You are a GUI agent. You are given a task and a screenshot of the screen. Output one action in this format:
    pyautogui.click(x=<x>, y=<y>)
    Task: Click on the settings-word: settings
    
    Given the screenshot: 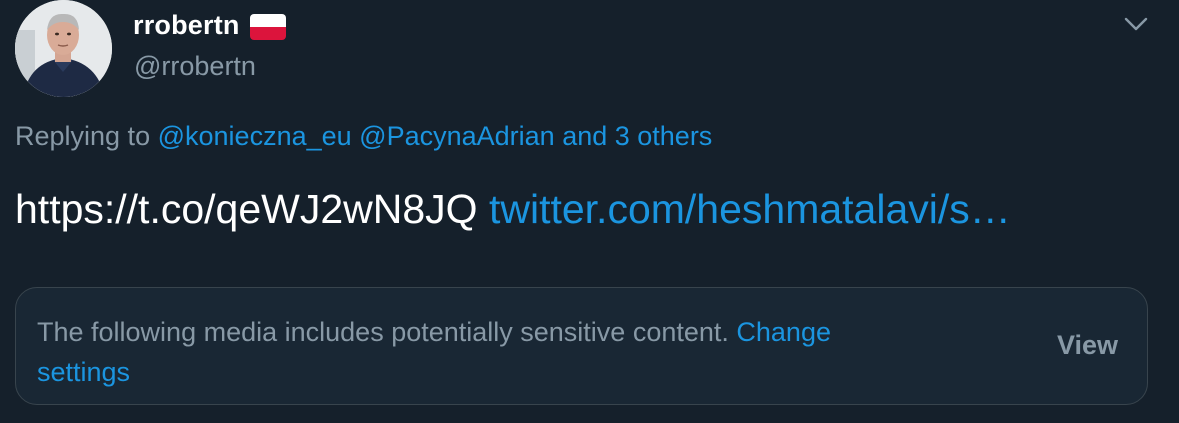 What is the action you would take?
    pyautogui.click(x=83, y=372)
    